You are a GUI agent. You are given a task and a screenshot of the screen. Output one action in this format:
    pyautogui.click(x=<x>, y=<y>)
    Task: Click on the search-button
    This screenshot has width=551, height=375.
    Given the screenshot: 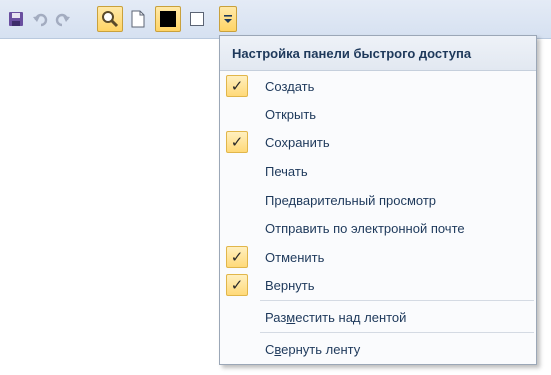 What is the action you would take?
    pyautogui.click(x=110, y=19)
    